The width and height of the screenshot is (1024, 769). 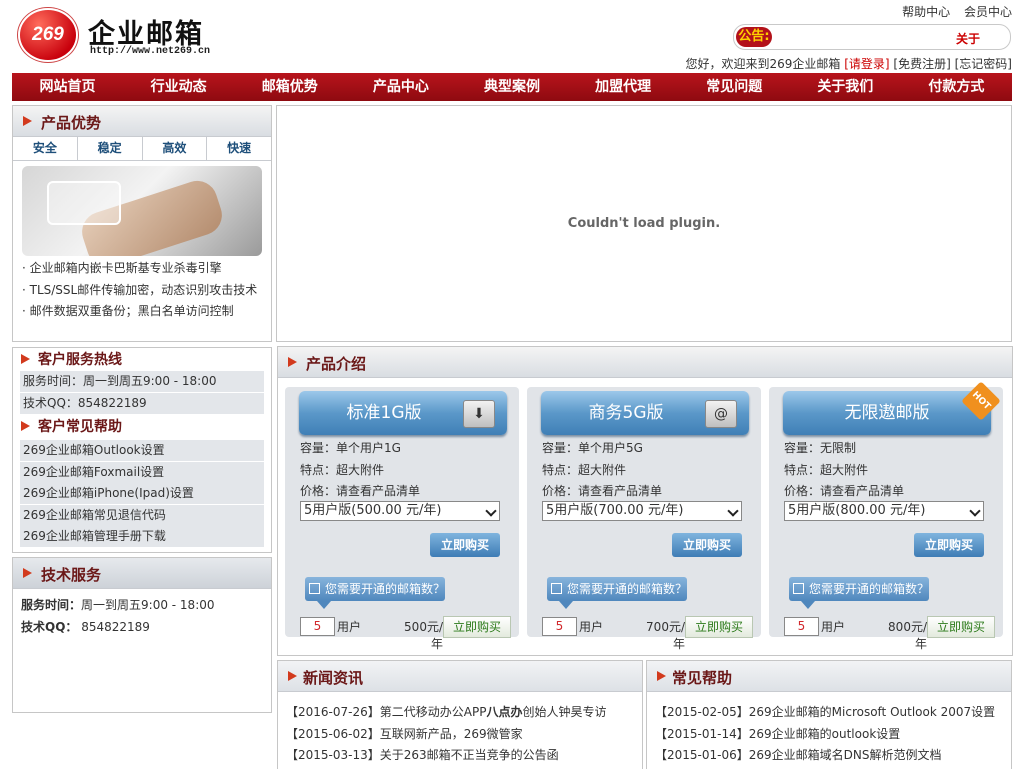 What do you see at coordinates (423, 635) in the screenshot?
I see `unit-price: 500元/年` at bounding box center [423, 635].